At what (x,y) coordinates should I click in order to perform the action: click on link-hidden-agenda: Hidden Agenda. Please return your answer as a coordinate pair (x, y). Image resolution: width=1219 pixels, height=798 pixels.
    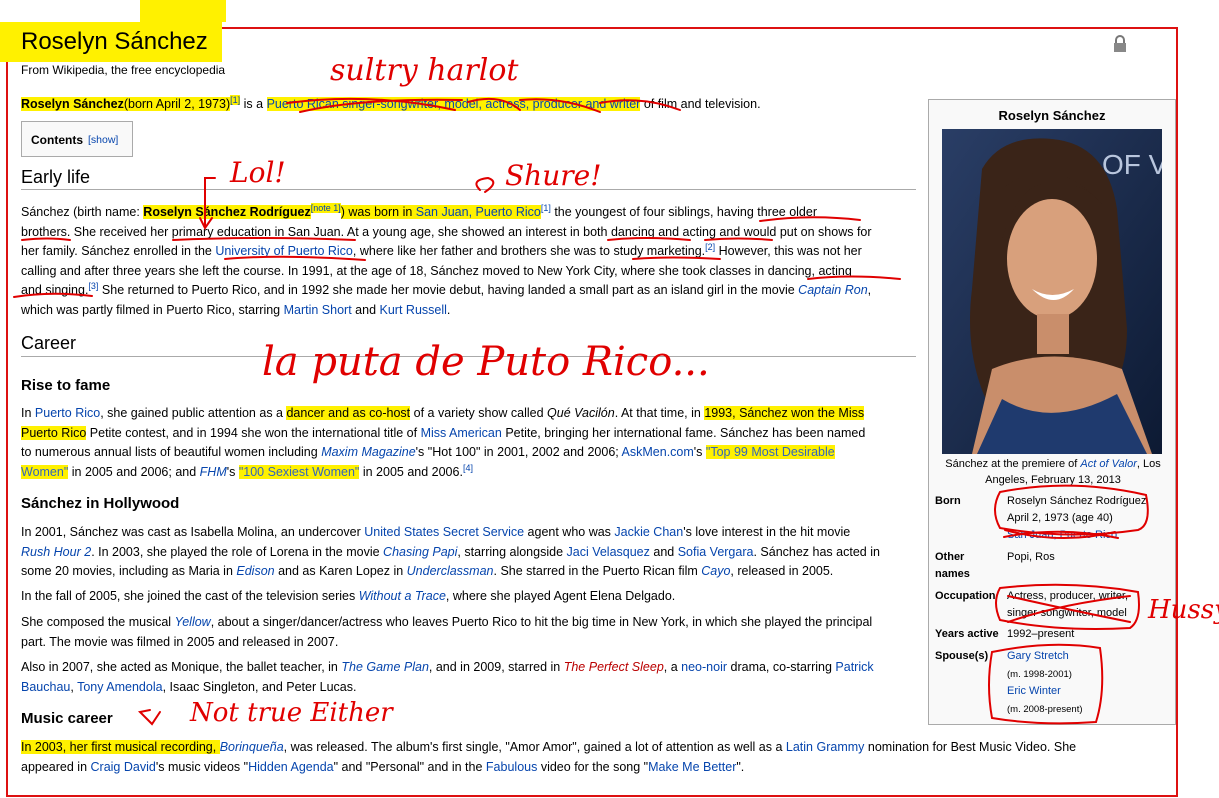
    Looking at the image, I should click on (291, 767).